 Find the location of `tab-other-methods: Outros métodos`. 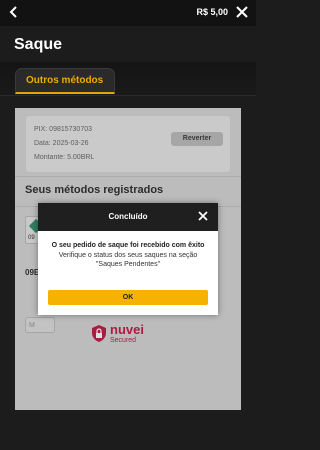

tab-other-methods: Outros métodos is located at coordinates (65, 81).